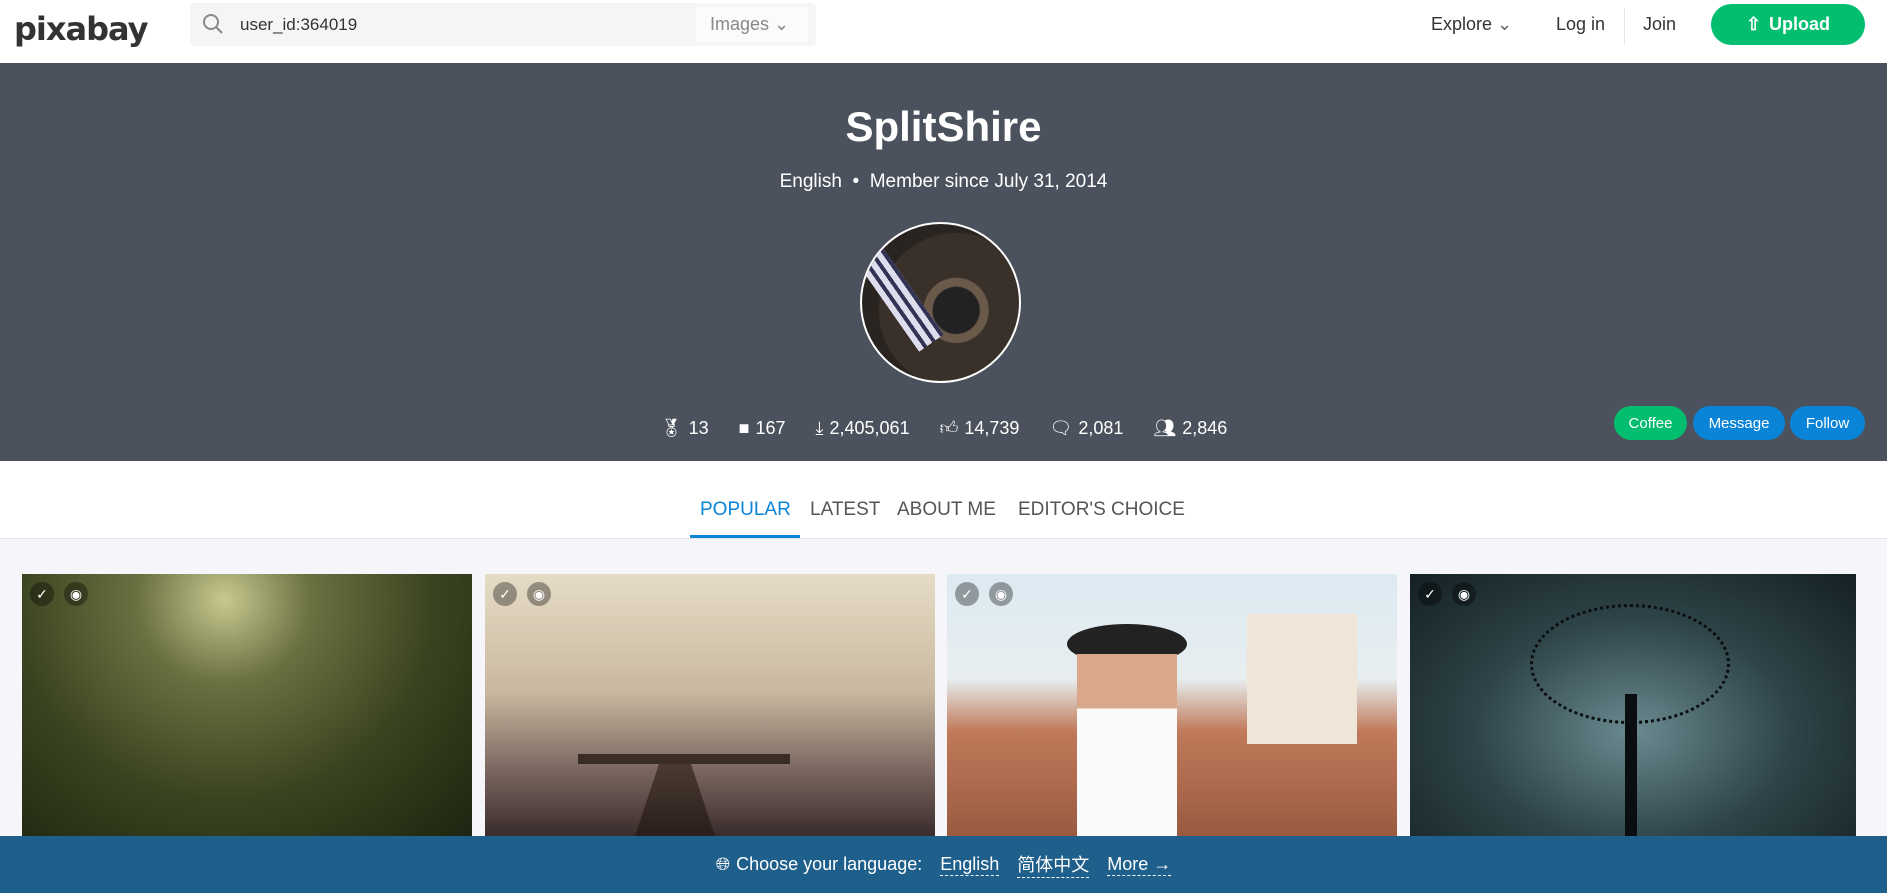 The width and height of the screenshot is (1887, 893). Describe the element at coordinates (1165, 427) in the screenshot. I see `followers-icon: 👥︎` at that location.